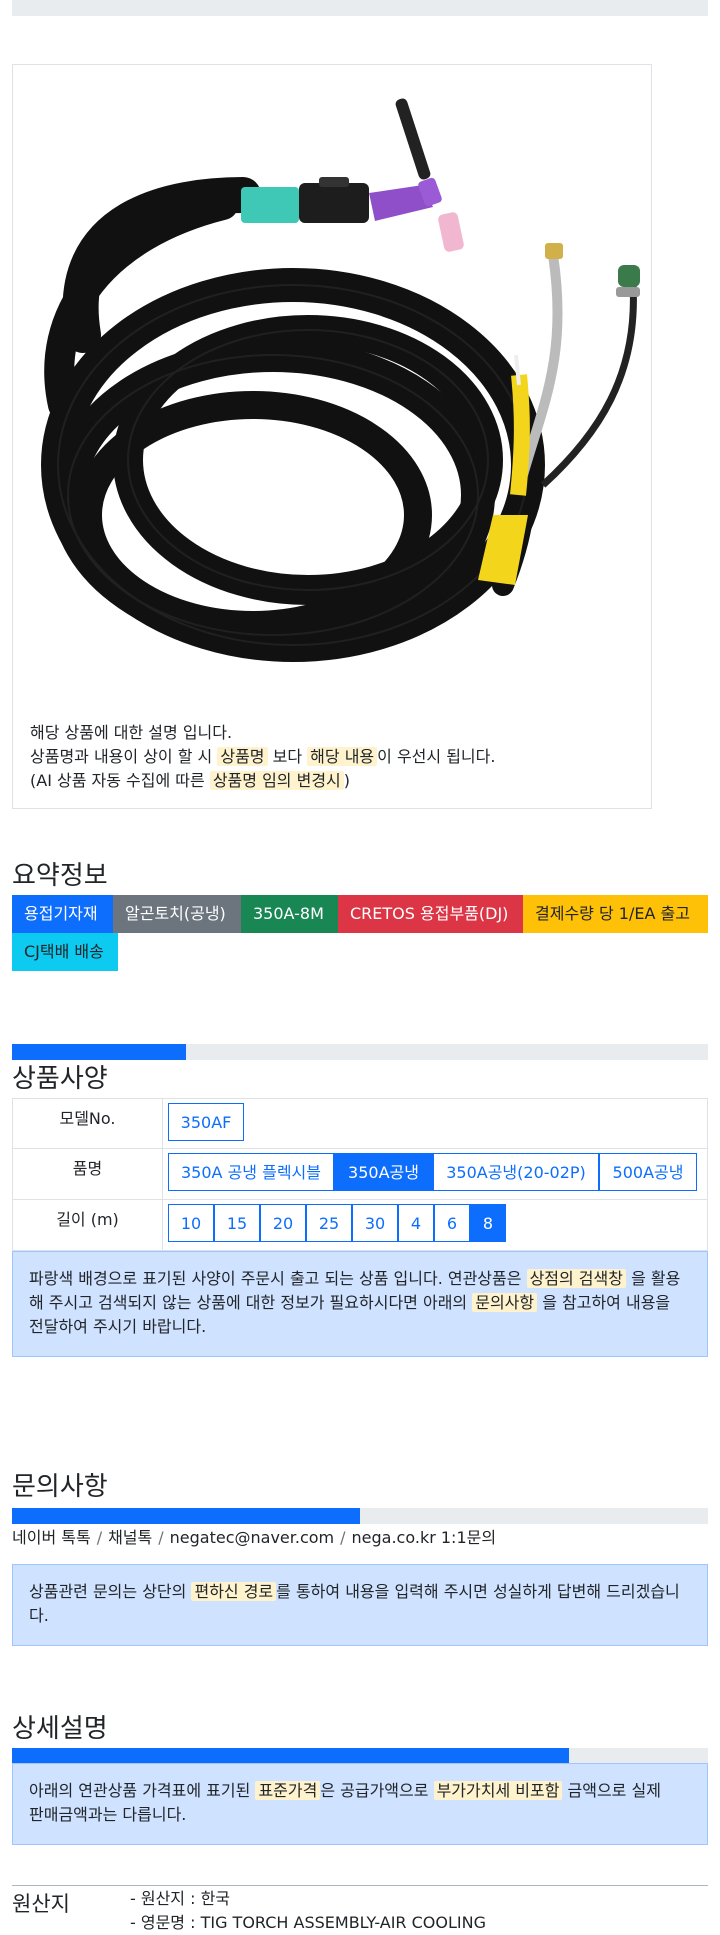 The width and height of the screenshot is (720, 1935). What do you see at coordinates (190, 780) in the screenshot?
I see `note-line-3: (AI 상품 자동 수집에 따른 상품명 임의 변경시)` at bounding box center [190, 780].